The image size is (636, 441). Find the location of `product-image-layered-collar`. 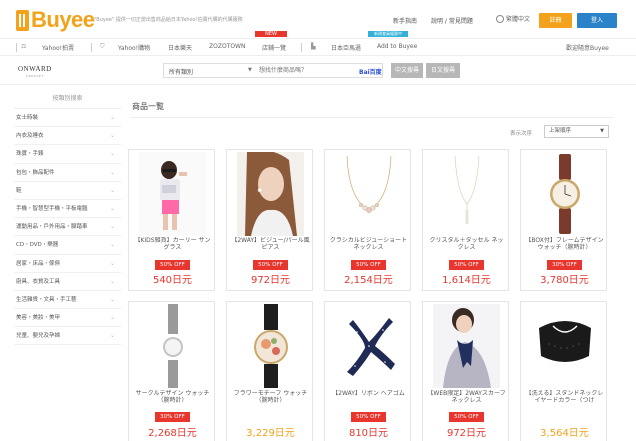

product-image-layered-collar is located at coordinates (564, 346).